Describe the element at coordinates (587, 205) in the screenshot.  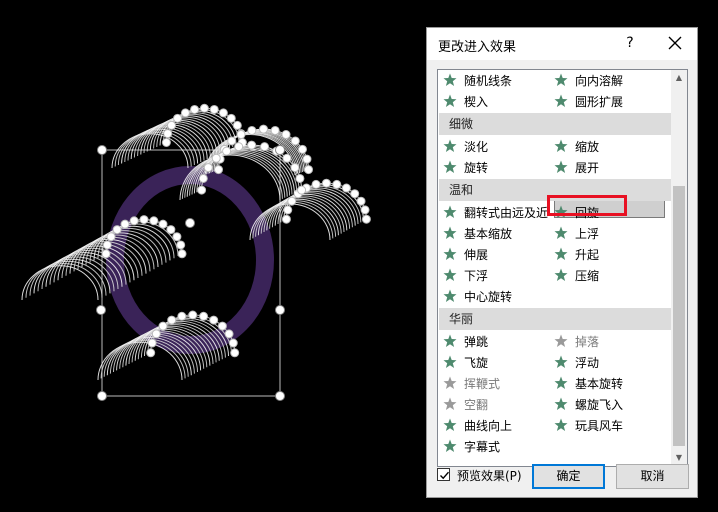
I see `highlight-box` at that location.